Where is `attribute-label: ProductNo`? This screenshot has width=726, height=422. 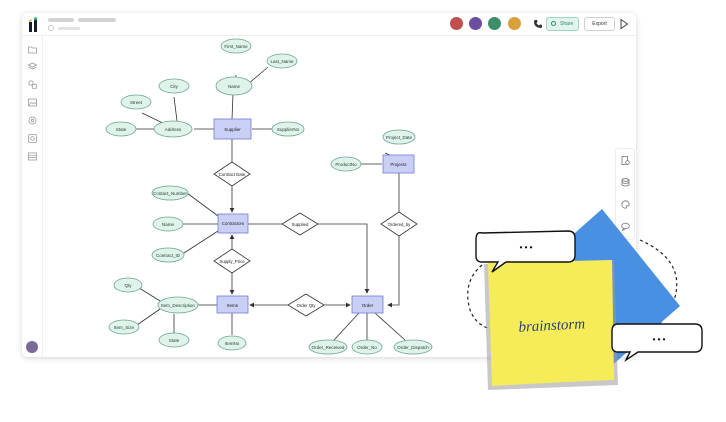 attribute-label: ProductNo is located at coordinates (346, 164).